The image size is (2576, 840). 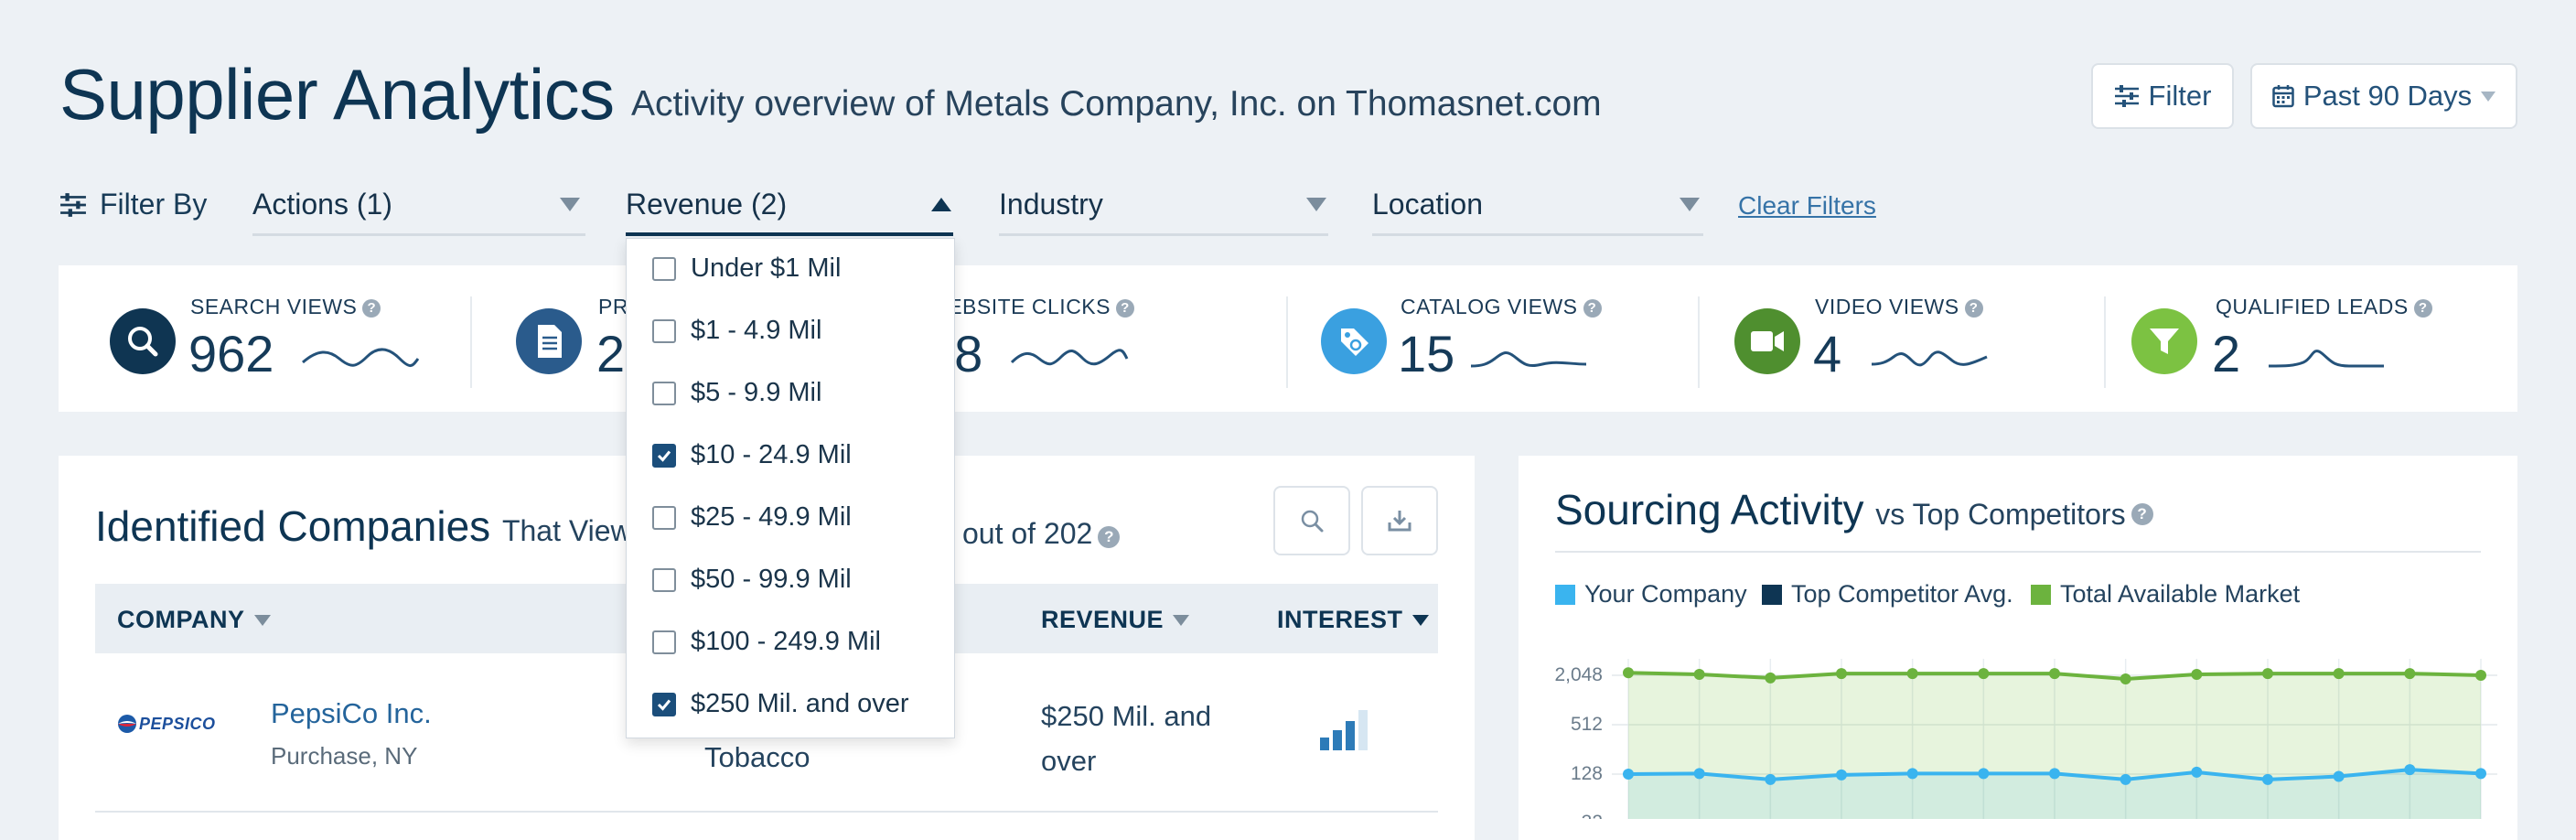 What do you see at coordinates (1051, 204) in the screenshot?
I see `industry-filter-label: Industry` at bounding box center [1051, 204].